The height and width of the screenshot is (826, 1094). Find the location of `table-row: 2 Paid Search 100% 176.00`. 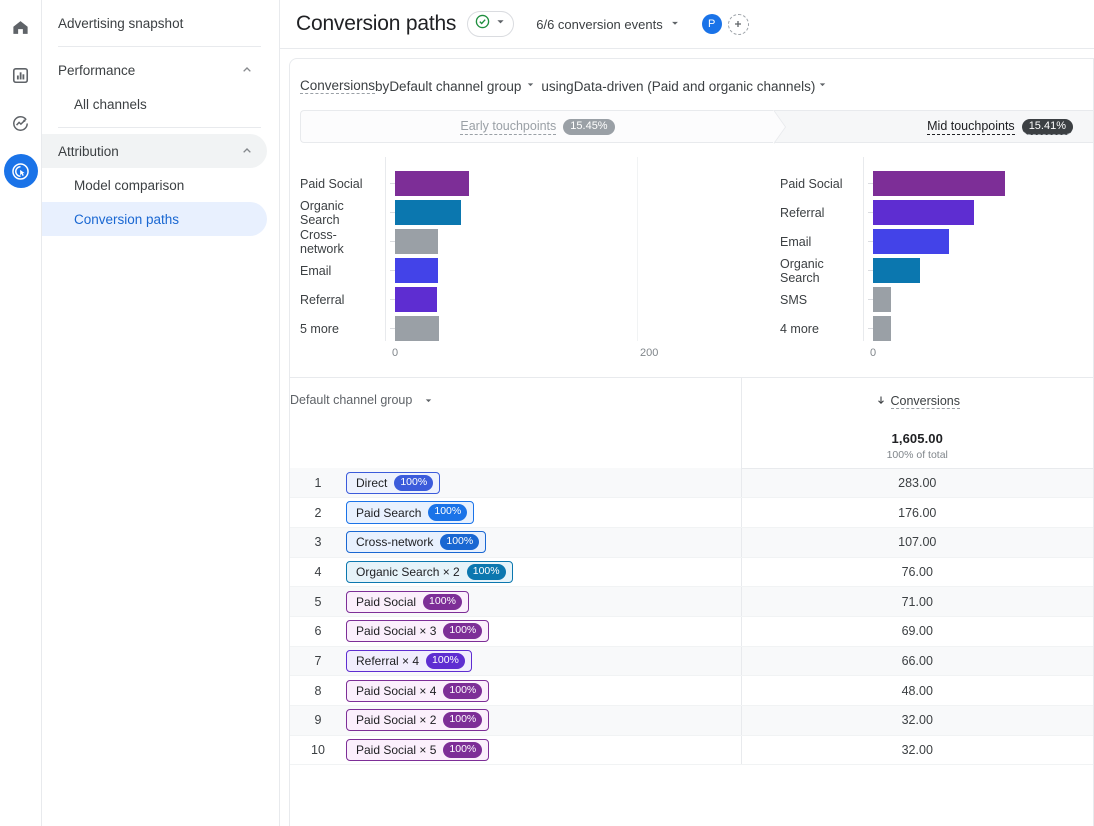

table-row: 2 Paid Search 100% 176.00 is located at coordinates (691, 512).